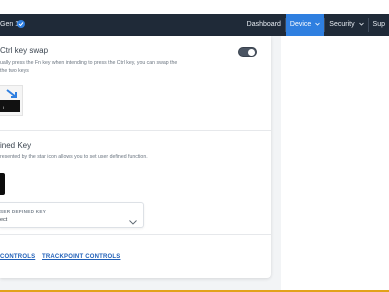 The width and height of the screenshot is (389, 292). I want to click on top-navigation-bar: Gen 1 Dashboard Device Security Sup, so click(194, 25).